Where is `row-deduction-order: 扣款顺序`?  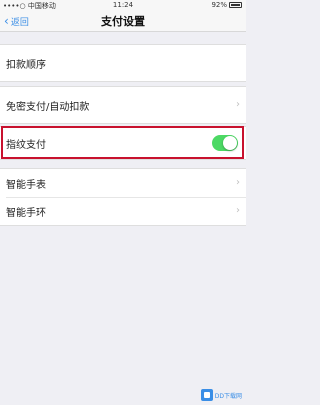 row-deduction-order: 扣款顺序 is located at coordinates (123, 63).